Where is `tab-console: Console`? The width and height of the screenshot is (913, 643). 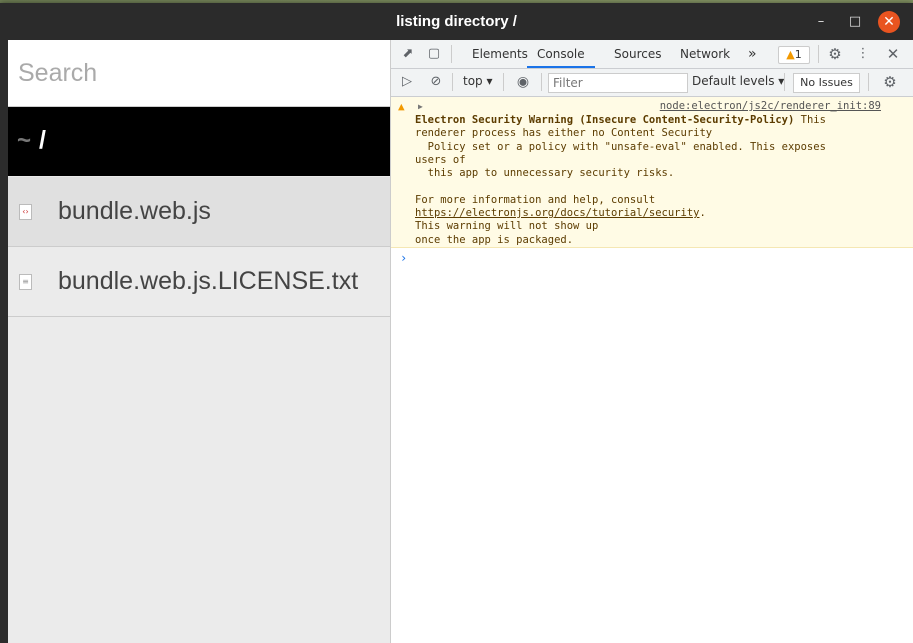 tab-console: Console is located at coordinates (561, 54).